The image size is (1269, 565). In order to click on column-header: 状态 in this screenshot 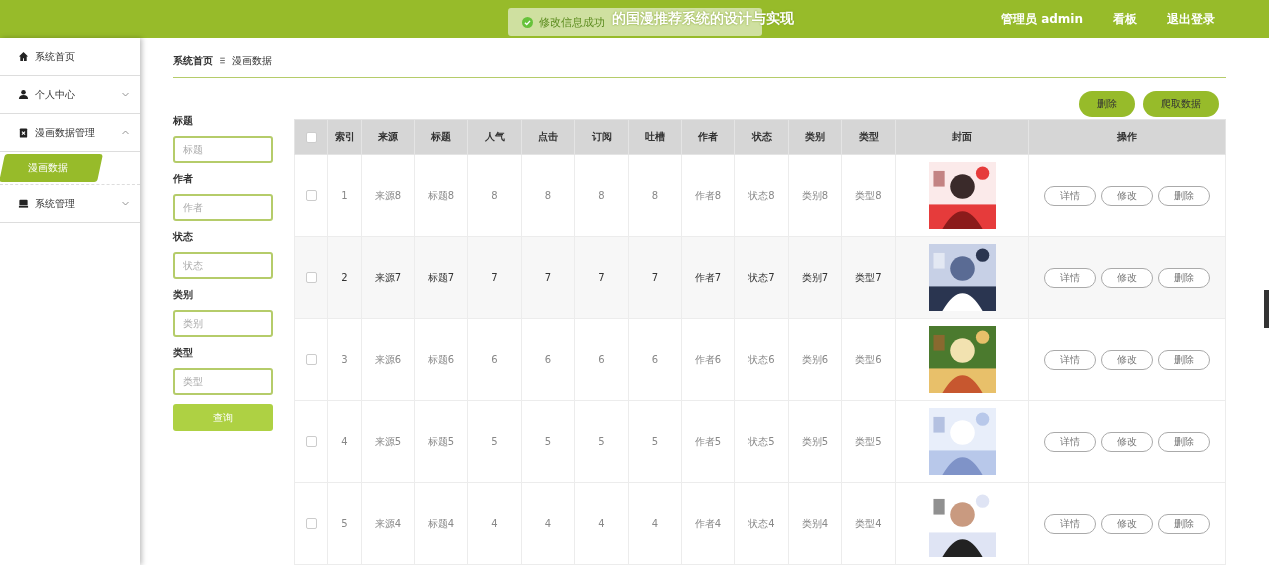, I will do `click(761, 137)`.